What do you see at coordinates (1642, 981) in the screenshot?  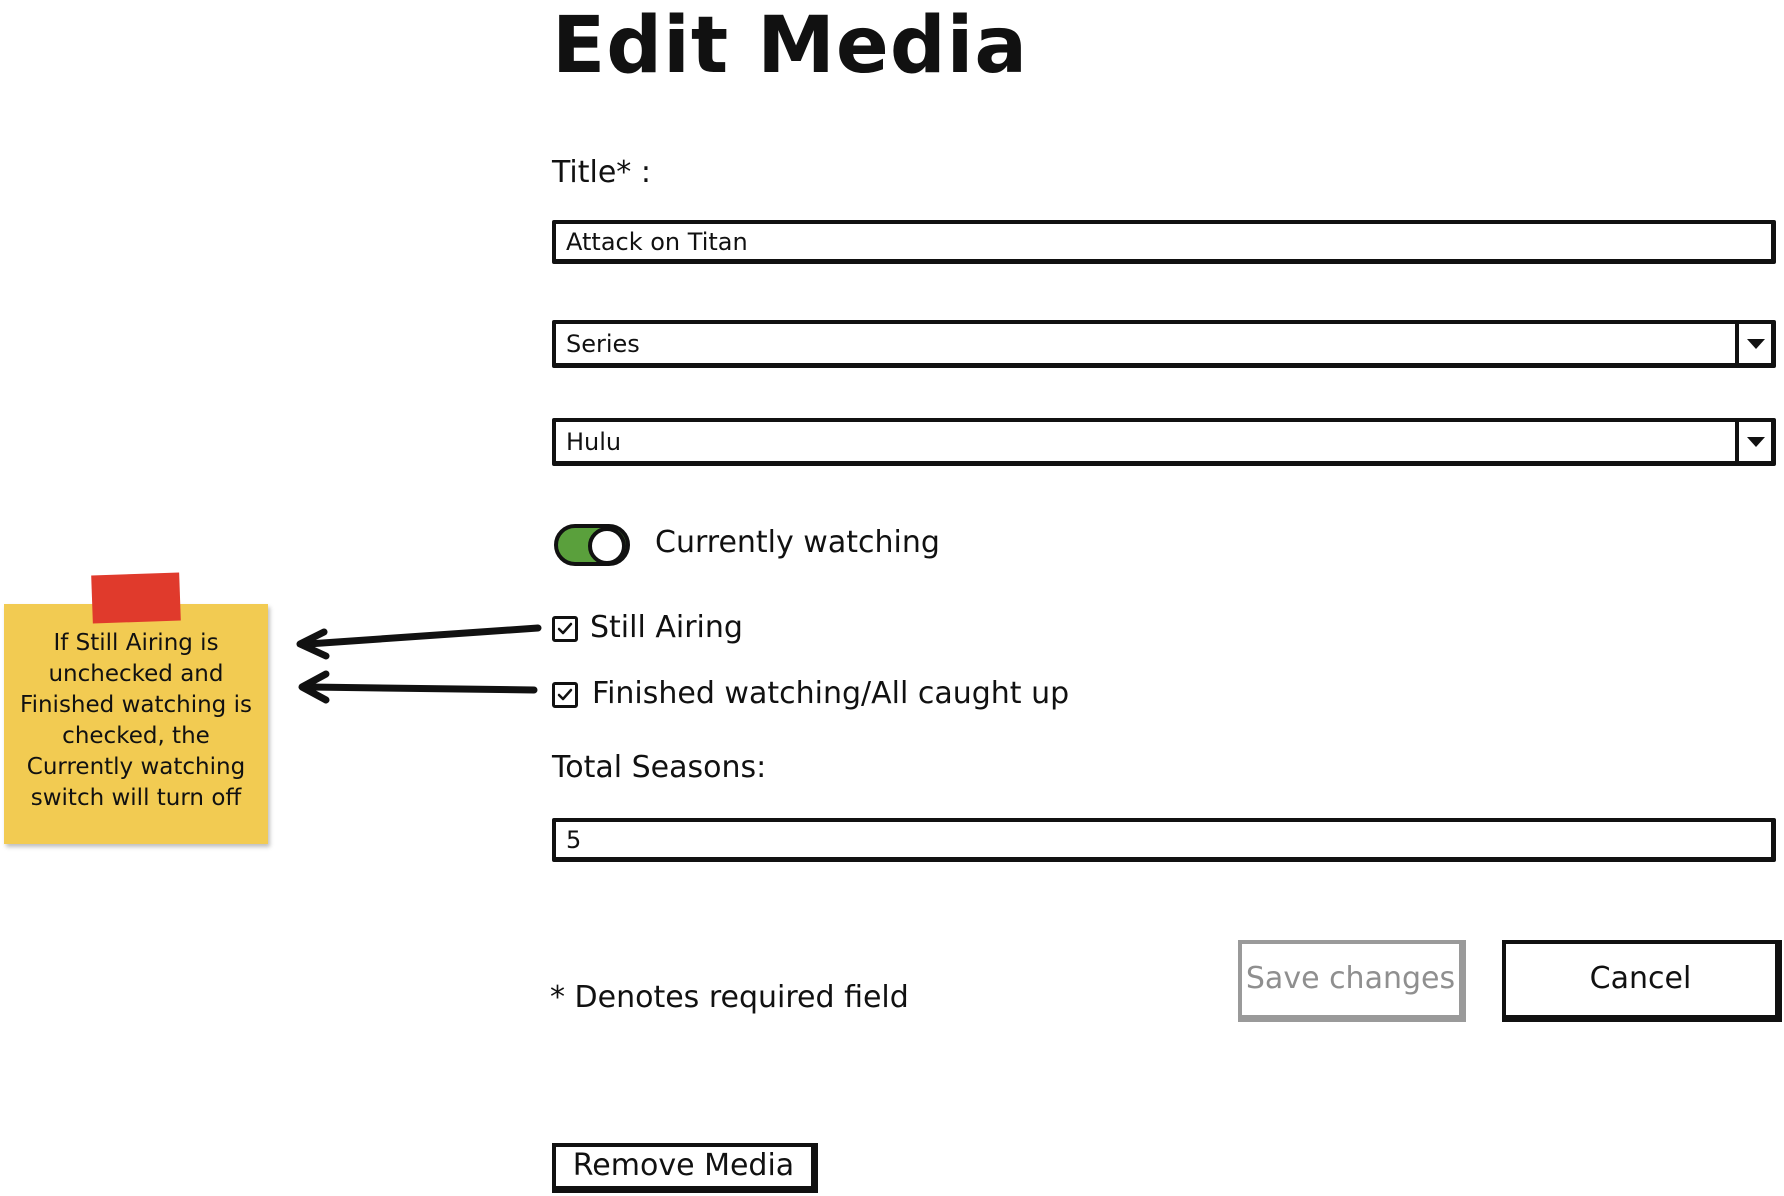 I see `cancel-button: Cancel` at bounding box center [1642, 981].